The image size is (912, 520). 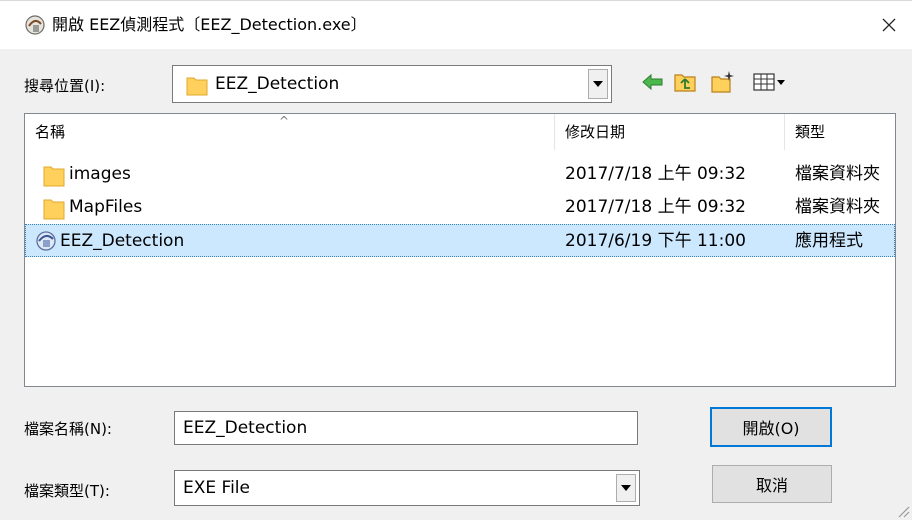 I want to click on file-type-dropdown-button, so click(x=626, y=488).